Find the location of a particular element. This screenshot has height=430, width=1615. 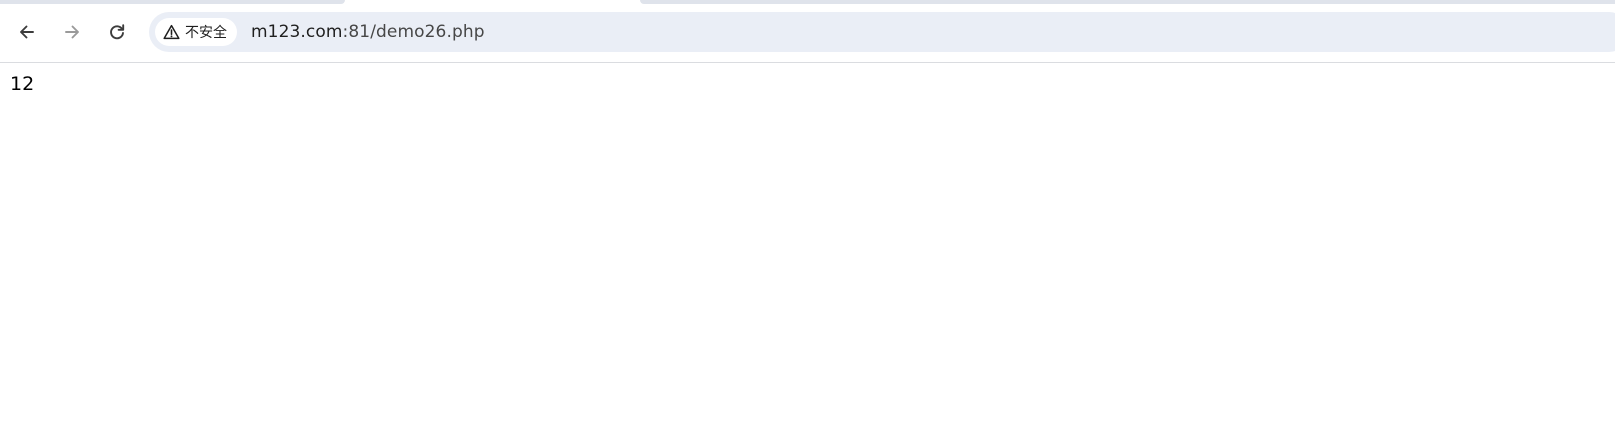

forward-button is located at coordinates (72, 32).